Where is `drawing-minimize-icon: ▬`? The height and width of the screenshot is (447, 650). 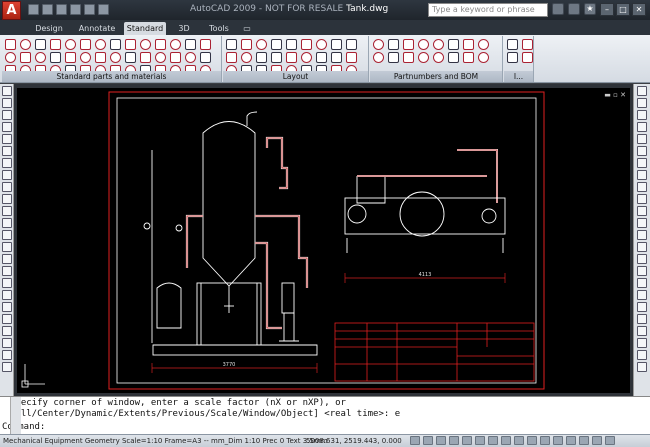 drawing-minimize-icon: ▬ is located at coordinates (607, 95).